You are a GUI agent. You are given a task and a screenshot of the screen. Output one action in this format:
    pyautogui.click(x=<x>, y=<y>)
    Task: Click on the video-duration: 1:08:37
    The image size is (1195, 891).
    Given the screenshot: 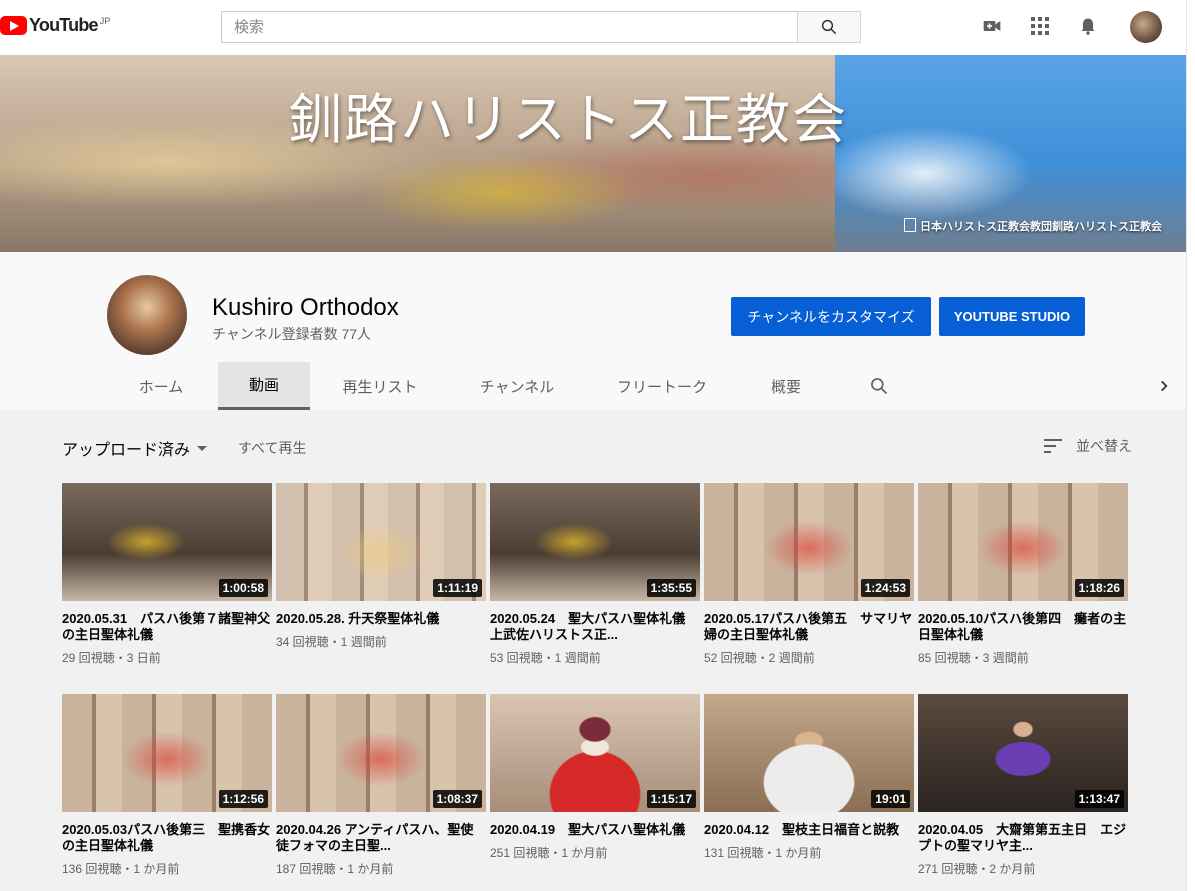 What is the action you would take?
    pyautogui.click(x=457, y=799)
    